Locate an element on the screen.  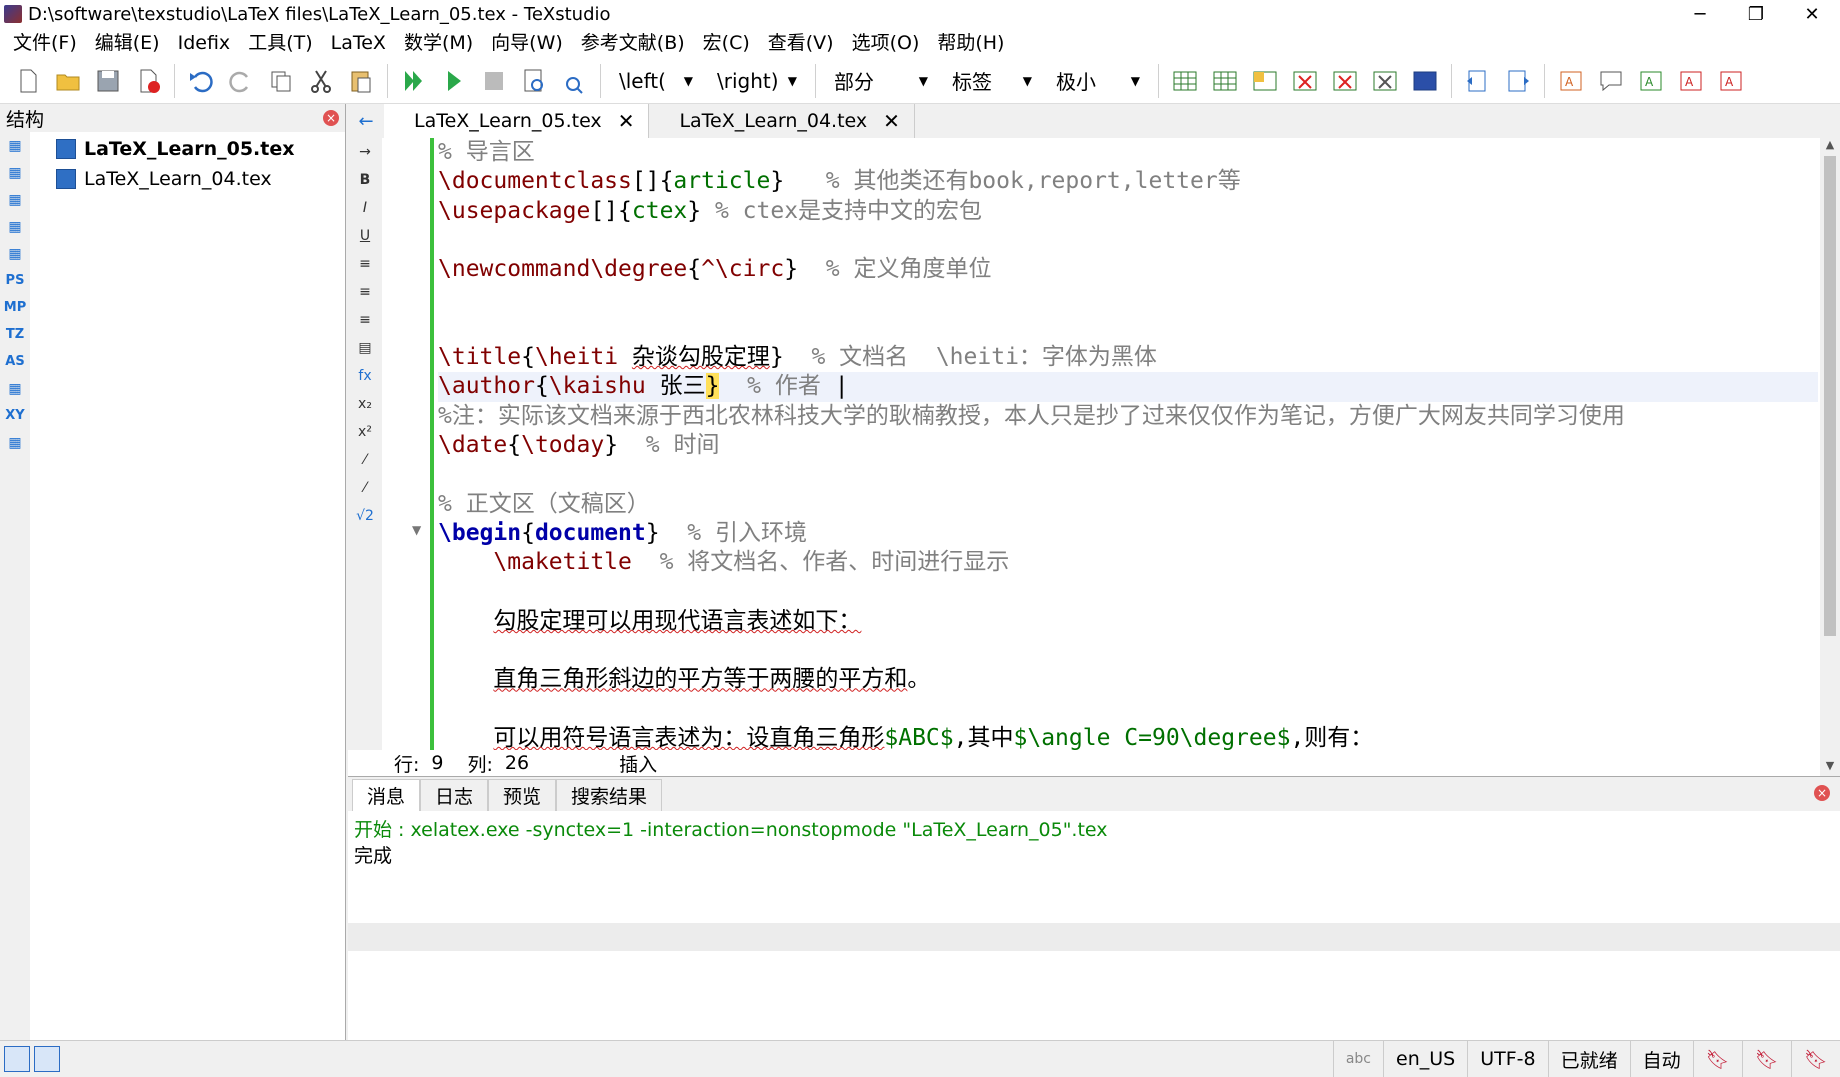
format-tool-1: B is located at coordinates (365, 180).